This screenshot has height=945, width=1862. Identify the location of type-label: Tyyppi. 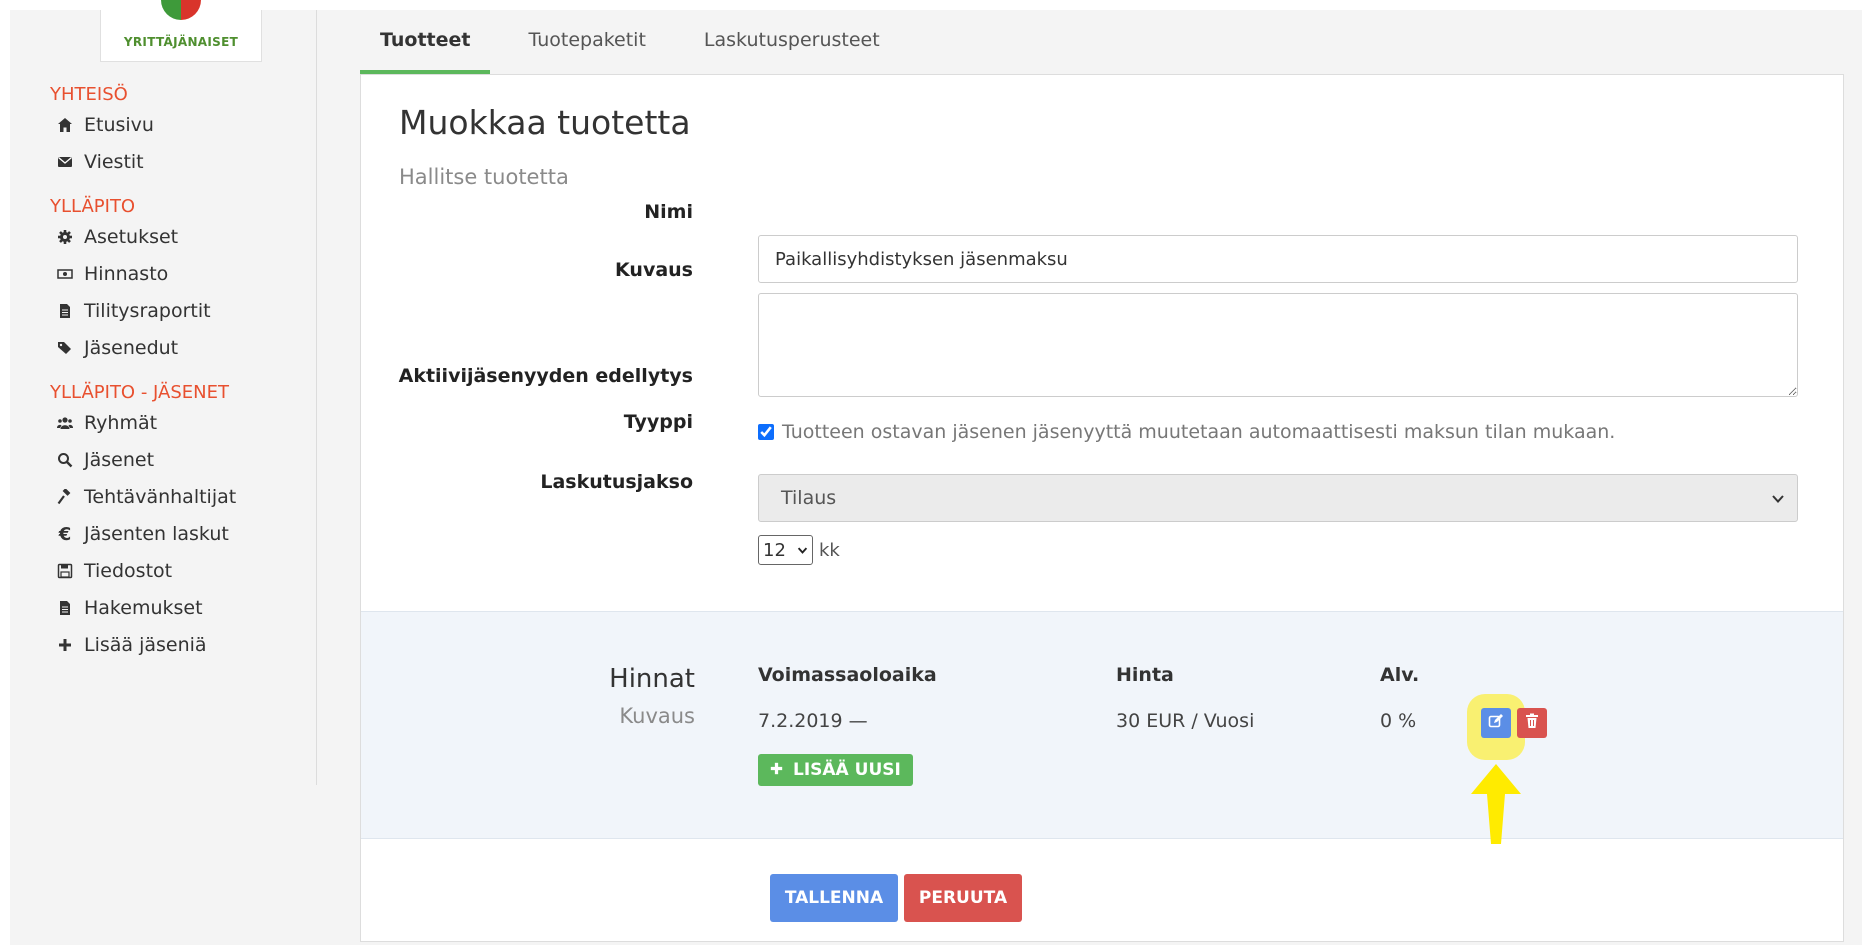
(658, 422).